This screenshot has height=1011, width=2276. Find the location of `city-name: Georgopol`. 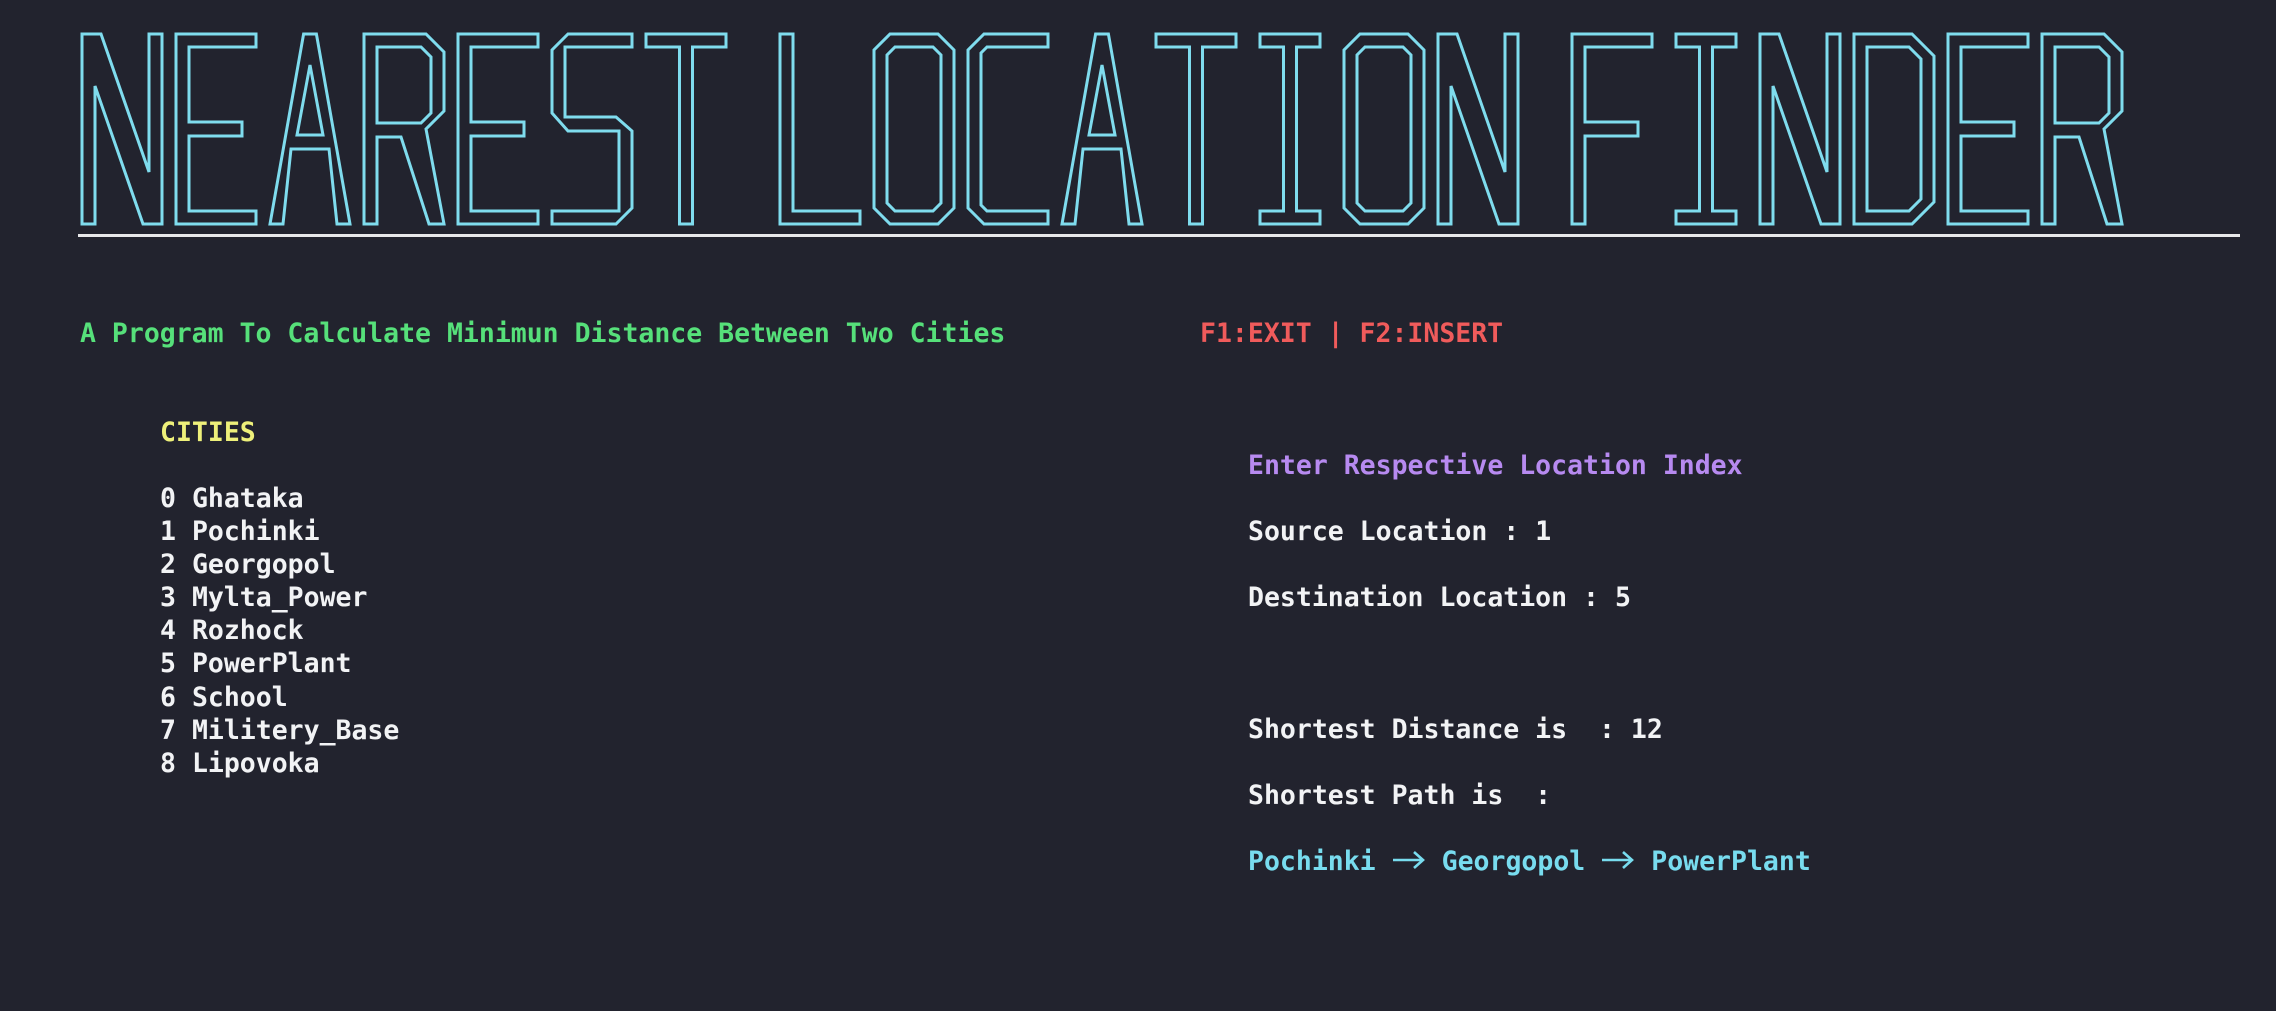

city-name: Georgopol is located at coordinates (263, 565).